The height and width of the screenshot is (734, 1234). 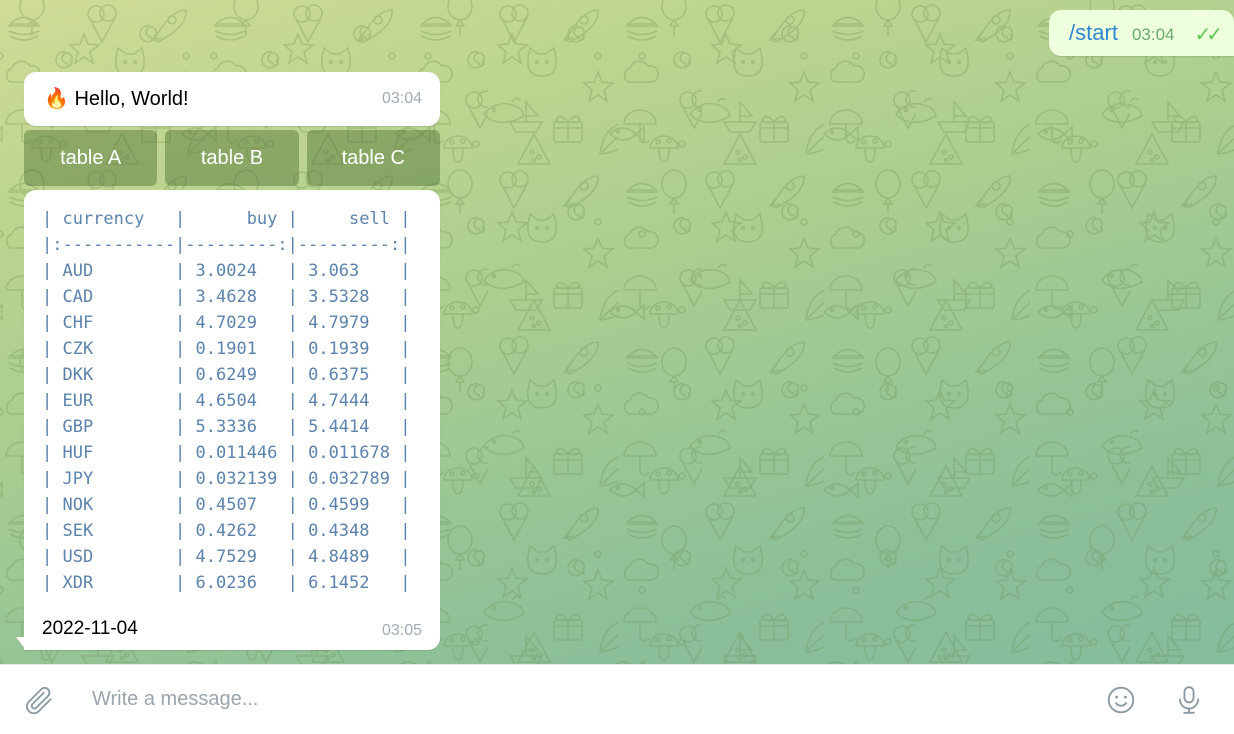 What do you see at coordinates (1189, 700) in the screenshot?
I see `microphone-icon` at bounding box center [1189, 700].